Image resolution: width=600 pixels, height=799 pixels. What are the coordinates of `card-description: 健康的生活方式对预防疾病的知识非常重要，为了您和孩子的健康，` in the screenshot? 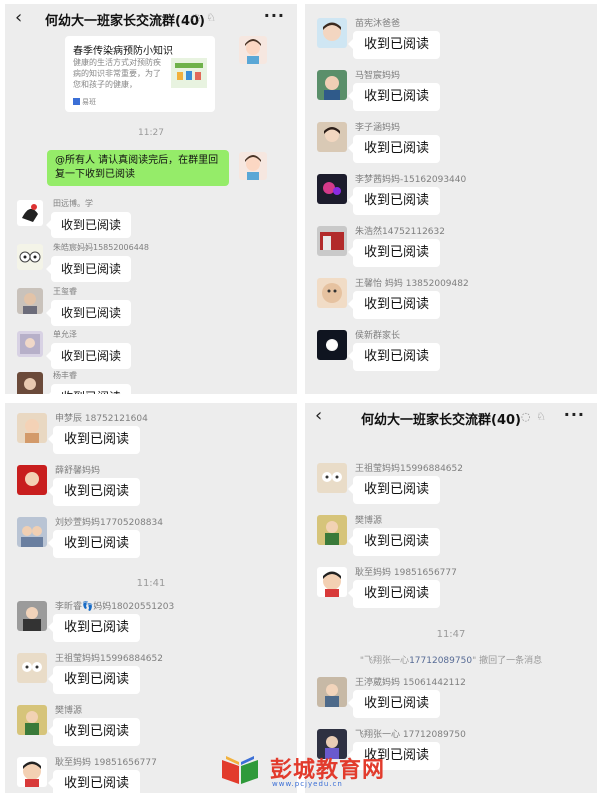 It's located at (117, 73).